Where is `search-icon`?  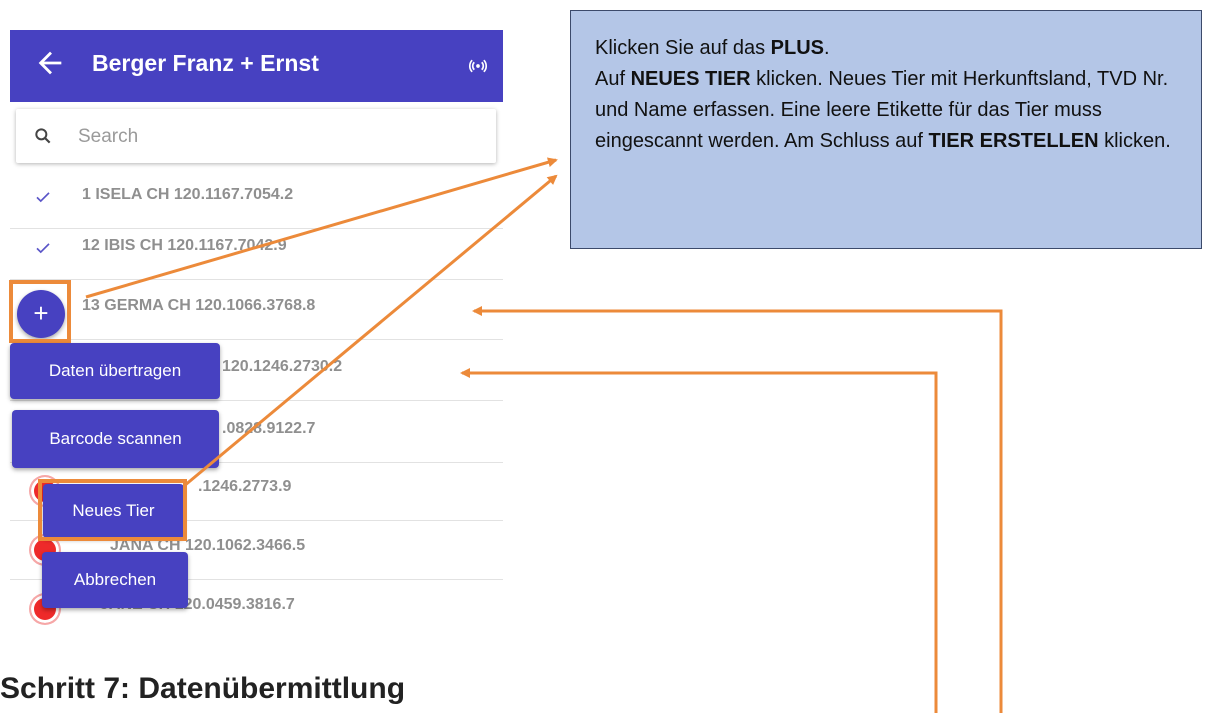
search-icon is located at coordinates (43, 136).